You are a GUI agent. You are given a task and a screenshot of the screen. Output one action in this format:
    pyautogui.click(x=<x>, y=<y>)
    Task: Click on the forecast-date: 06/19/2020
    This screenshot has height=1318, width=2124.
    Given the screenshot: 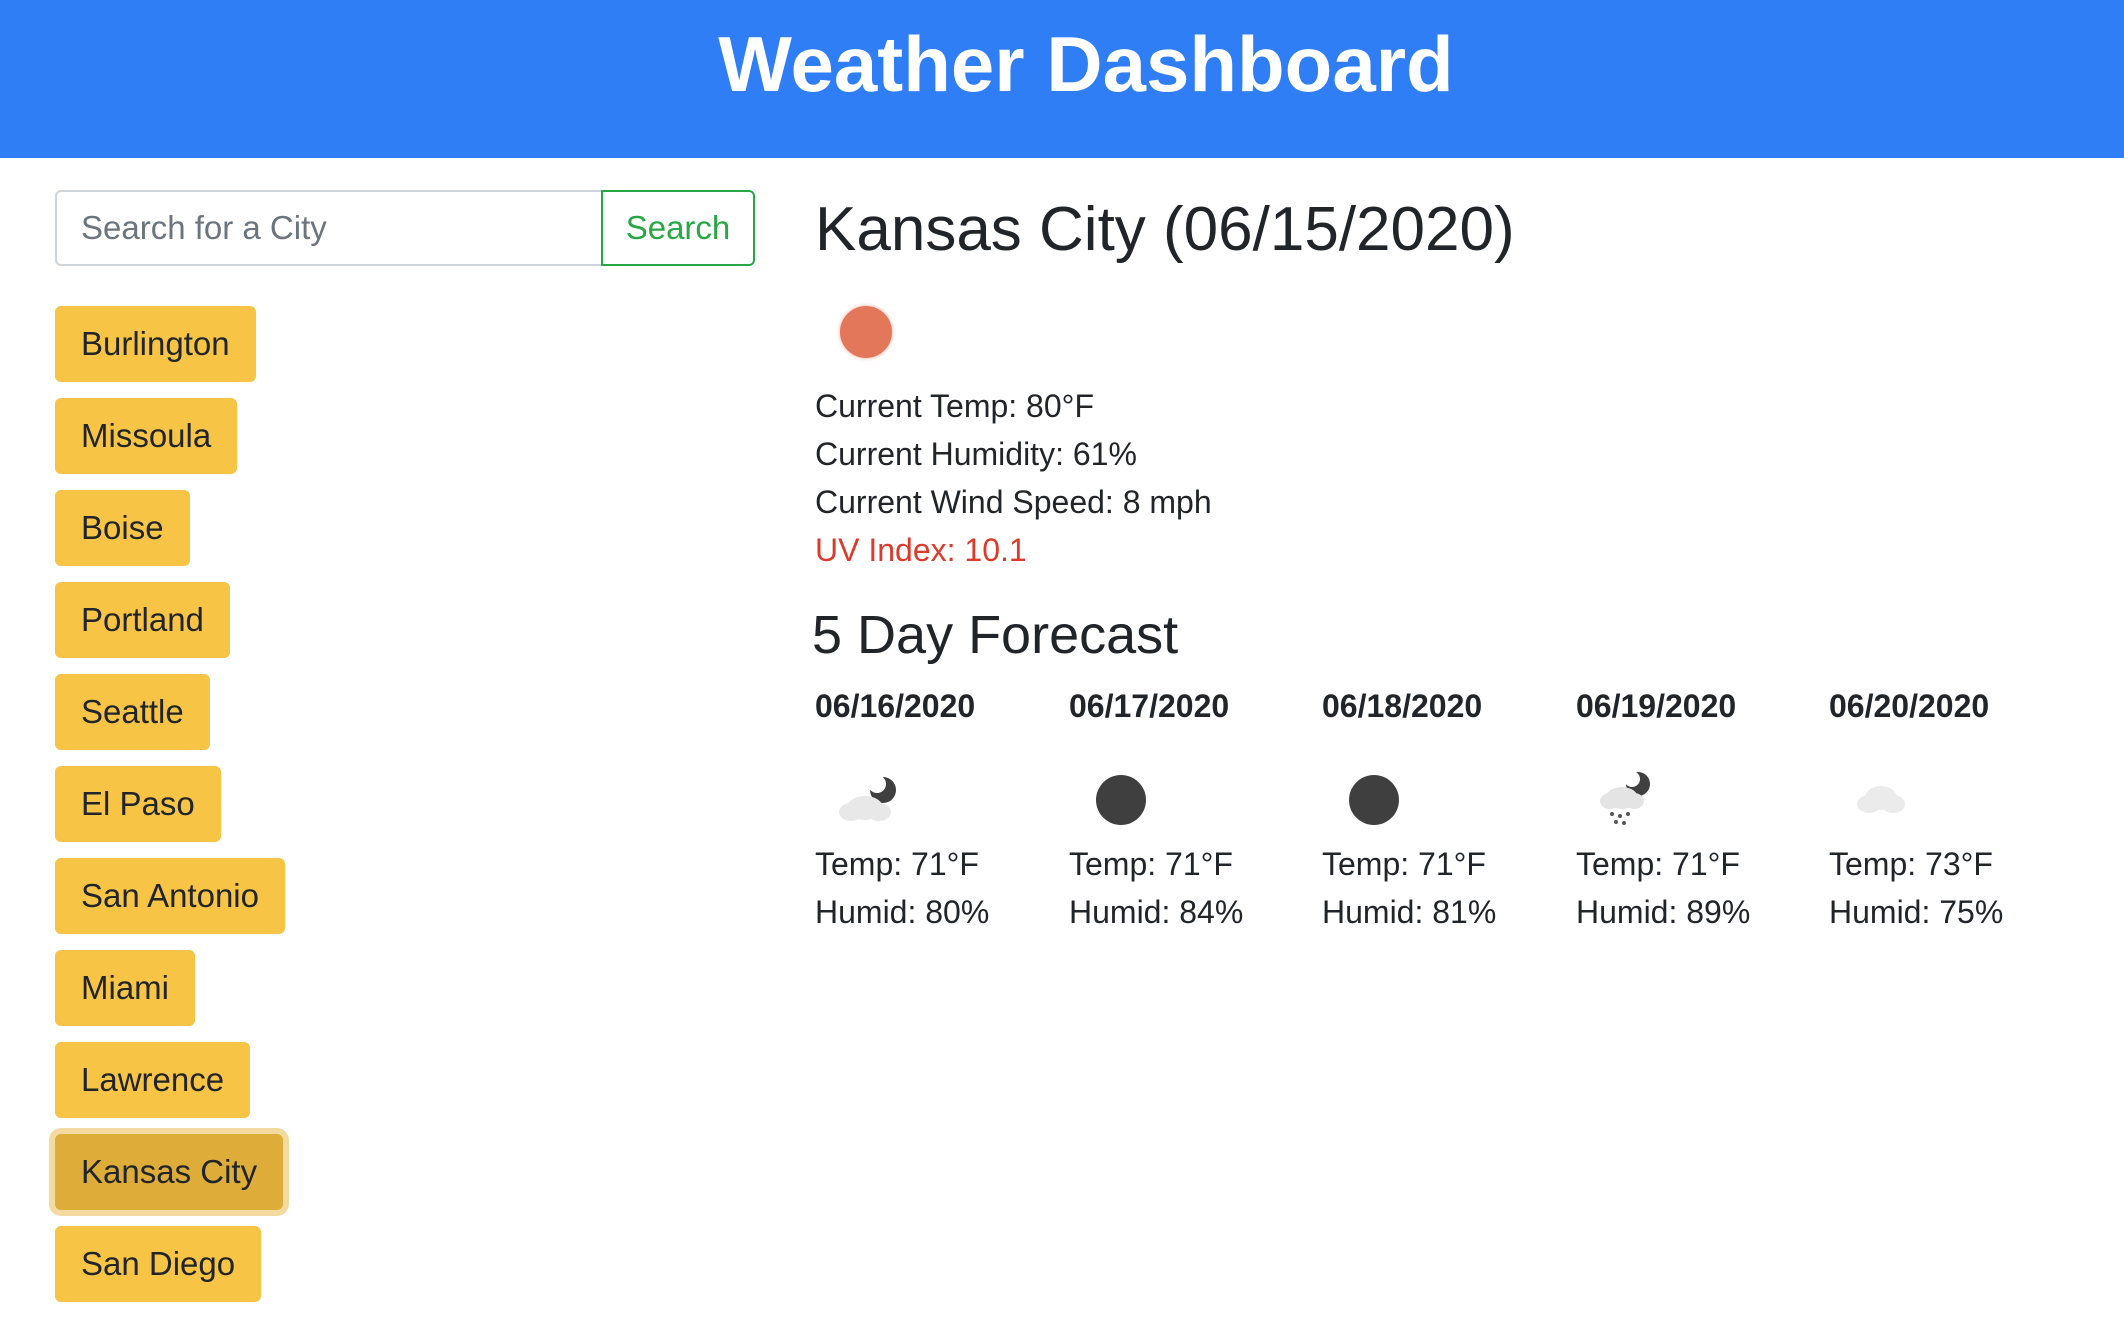 What is the action you would take?
    pyautogui.click(x=1656, y=706)
    